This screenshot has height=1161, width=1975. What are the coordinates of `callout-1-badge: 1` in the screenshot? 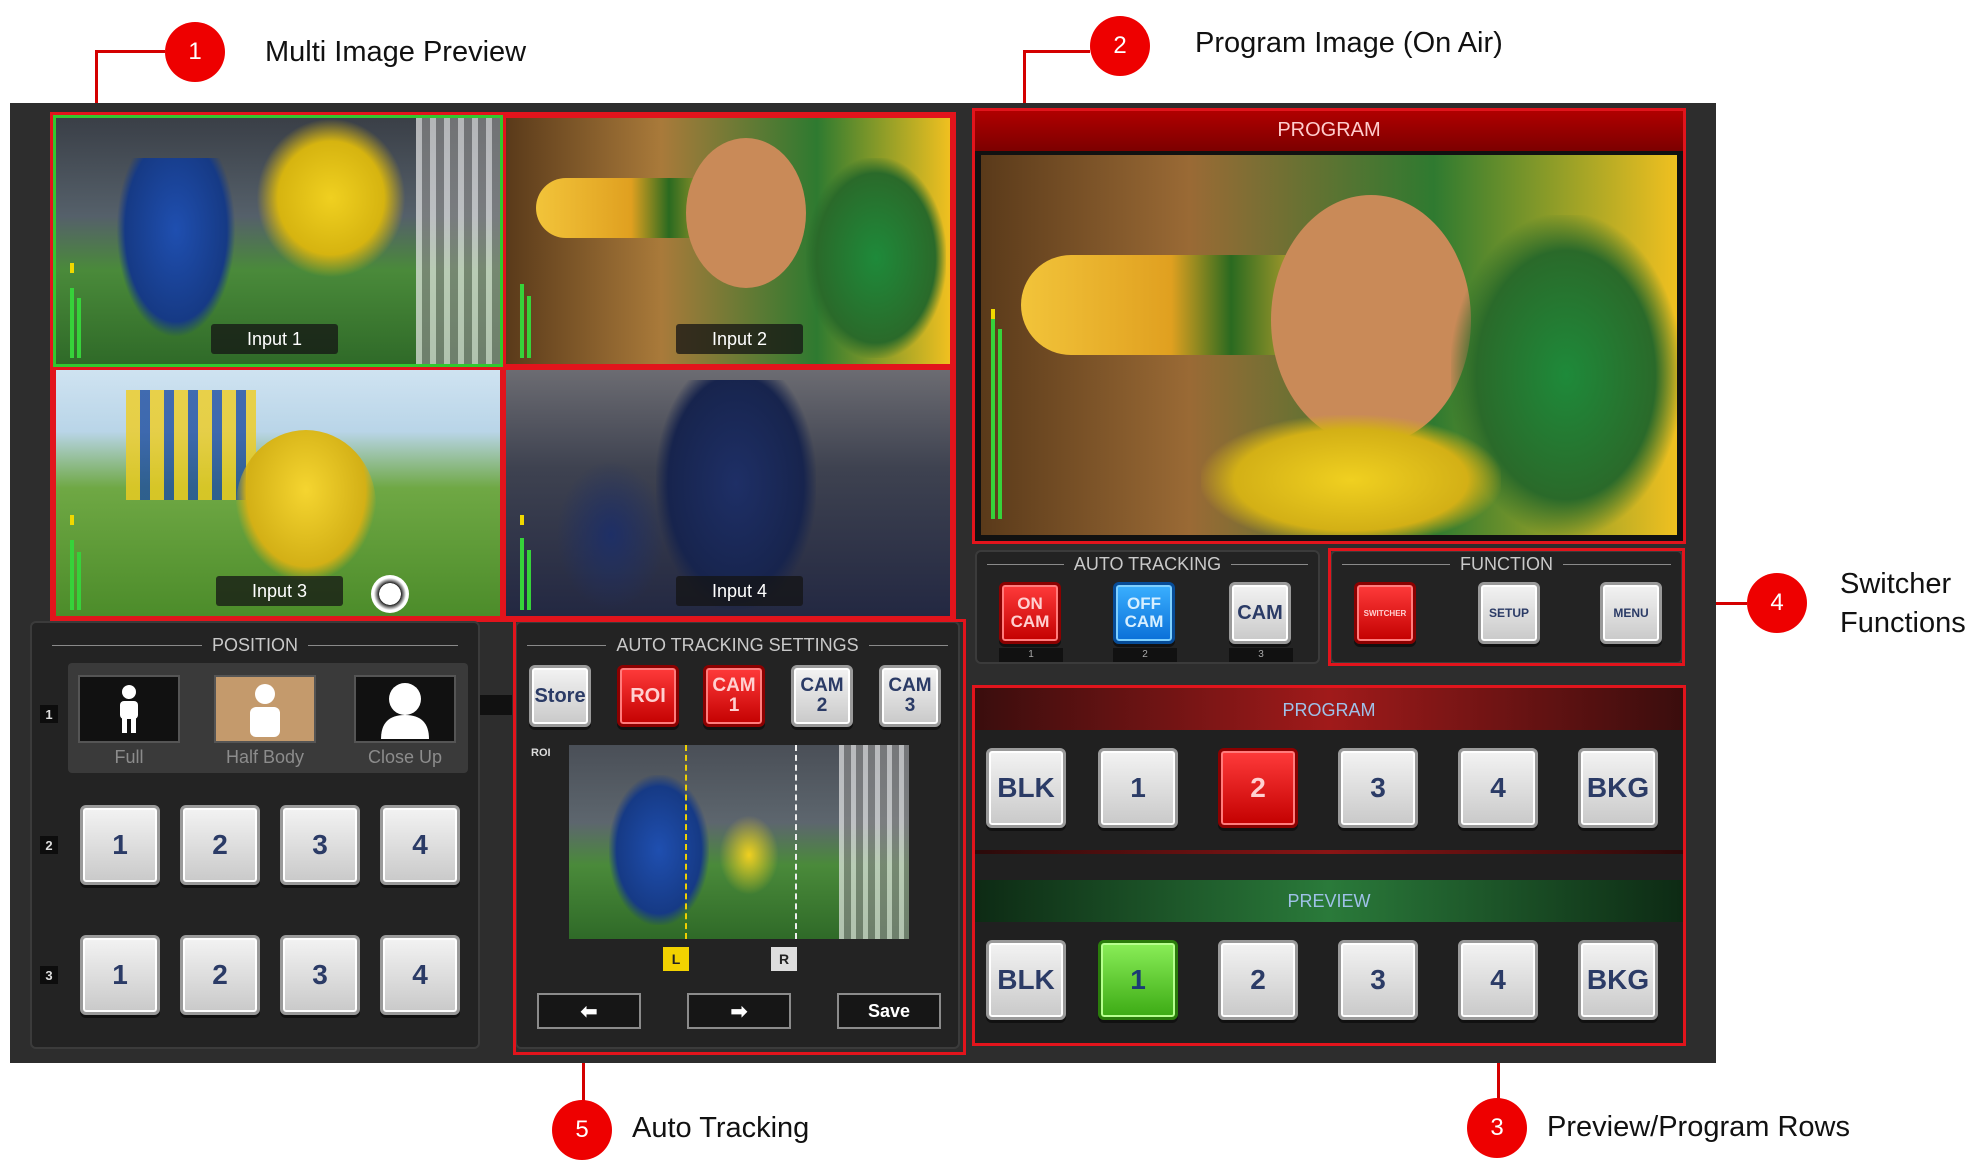 It's located at (195, 52).